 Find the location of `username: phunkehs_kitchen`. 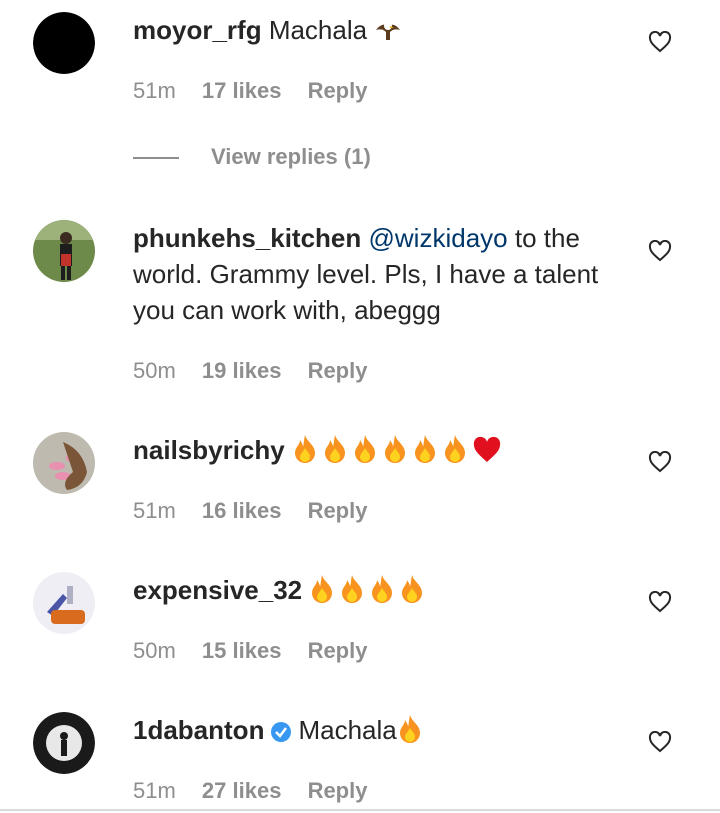

username: phunkehs_kitchen is located at coordinates (247, 238).